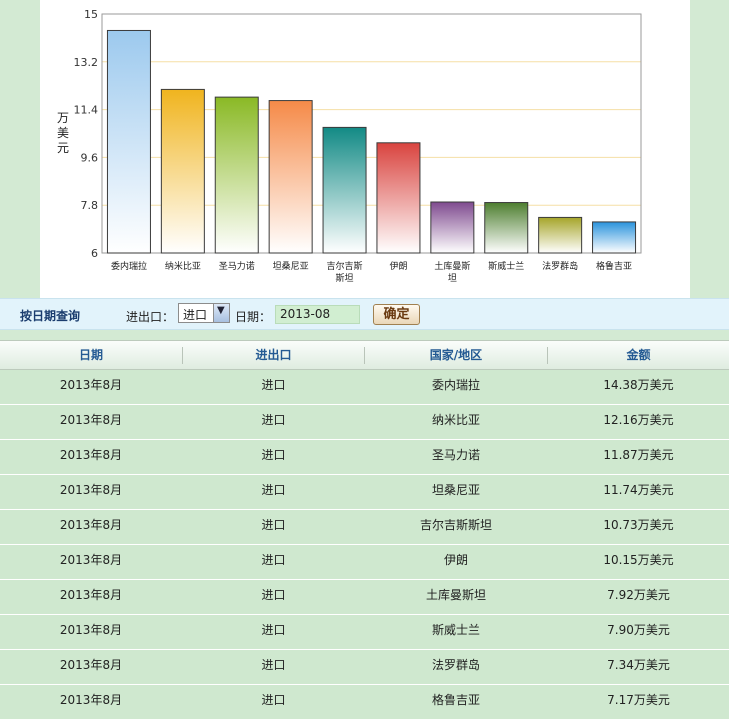 Image resolution: width=729 pixels, height=720 pixels. I want to click on header-country: 国家/地区, so click(456, 355).